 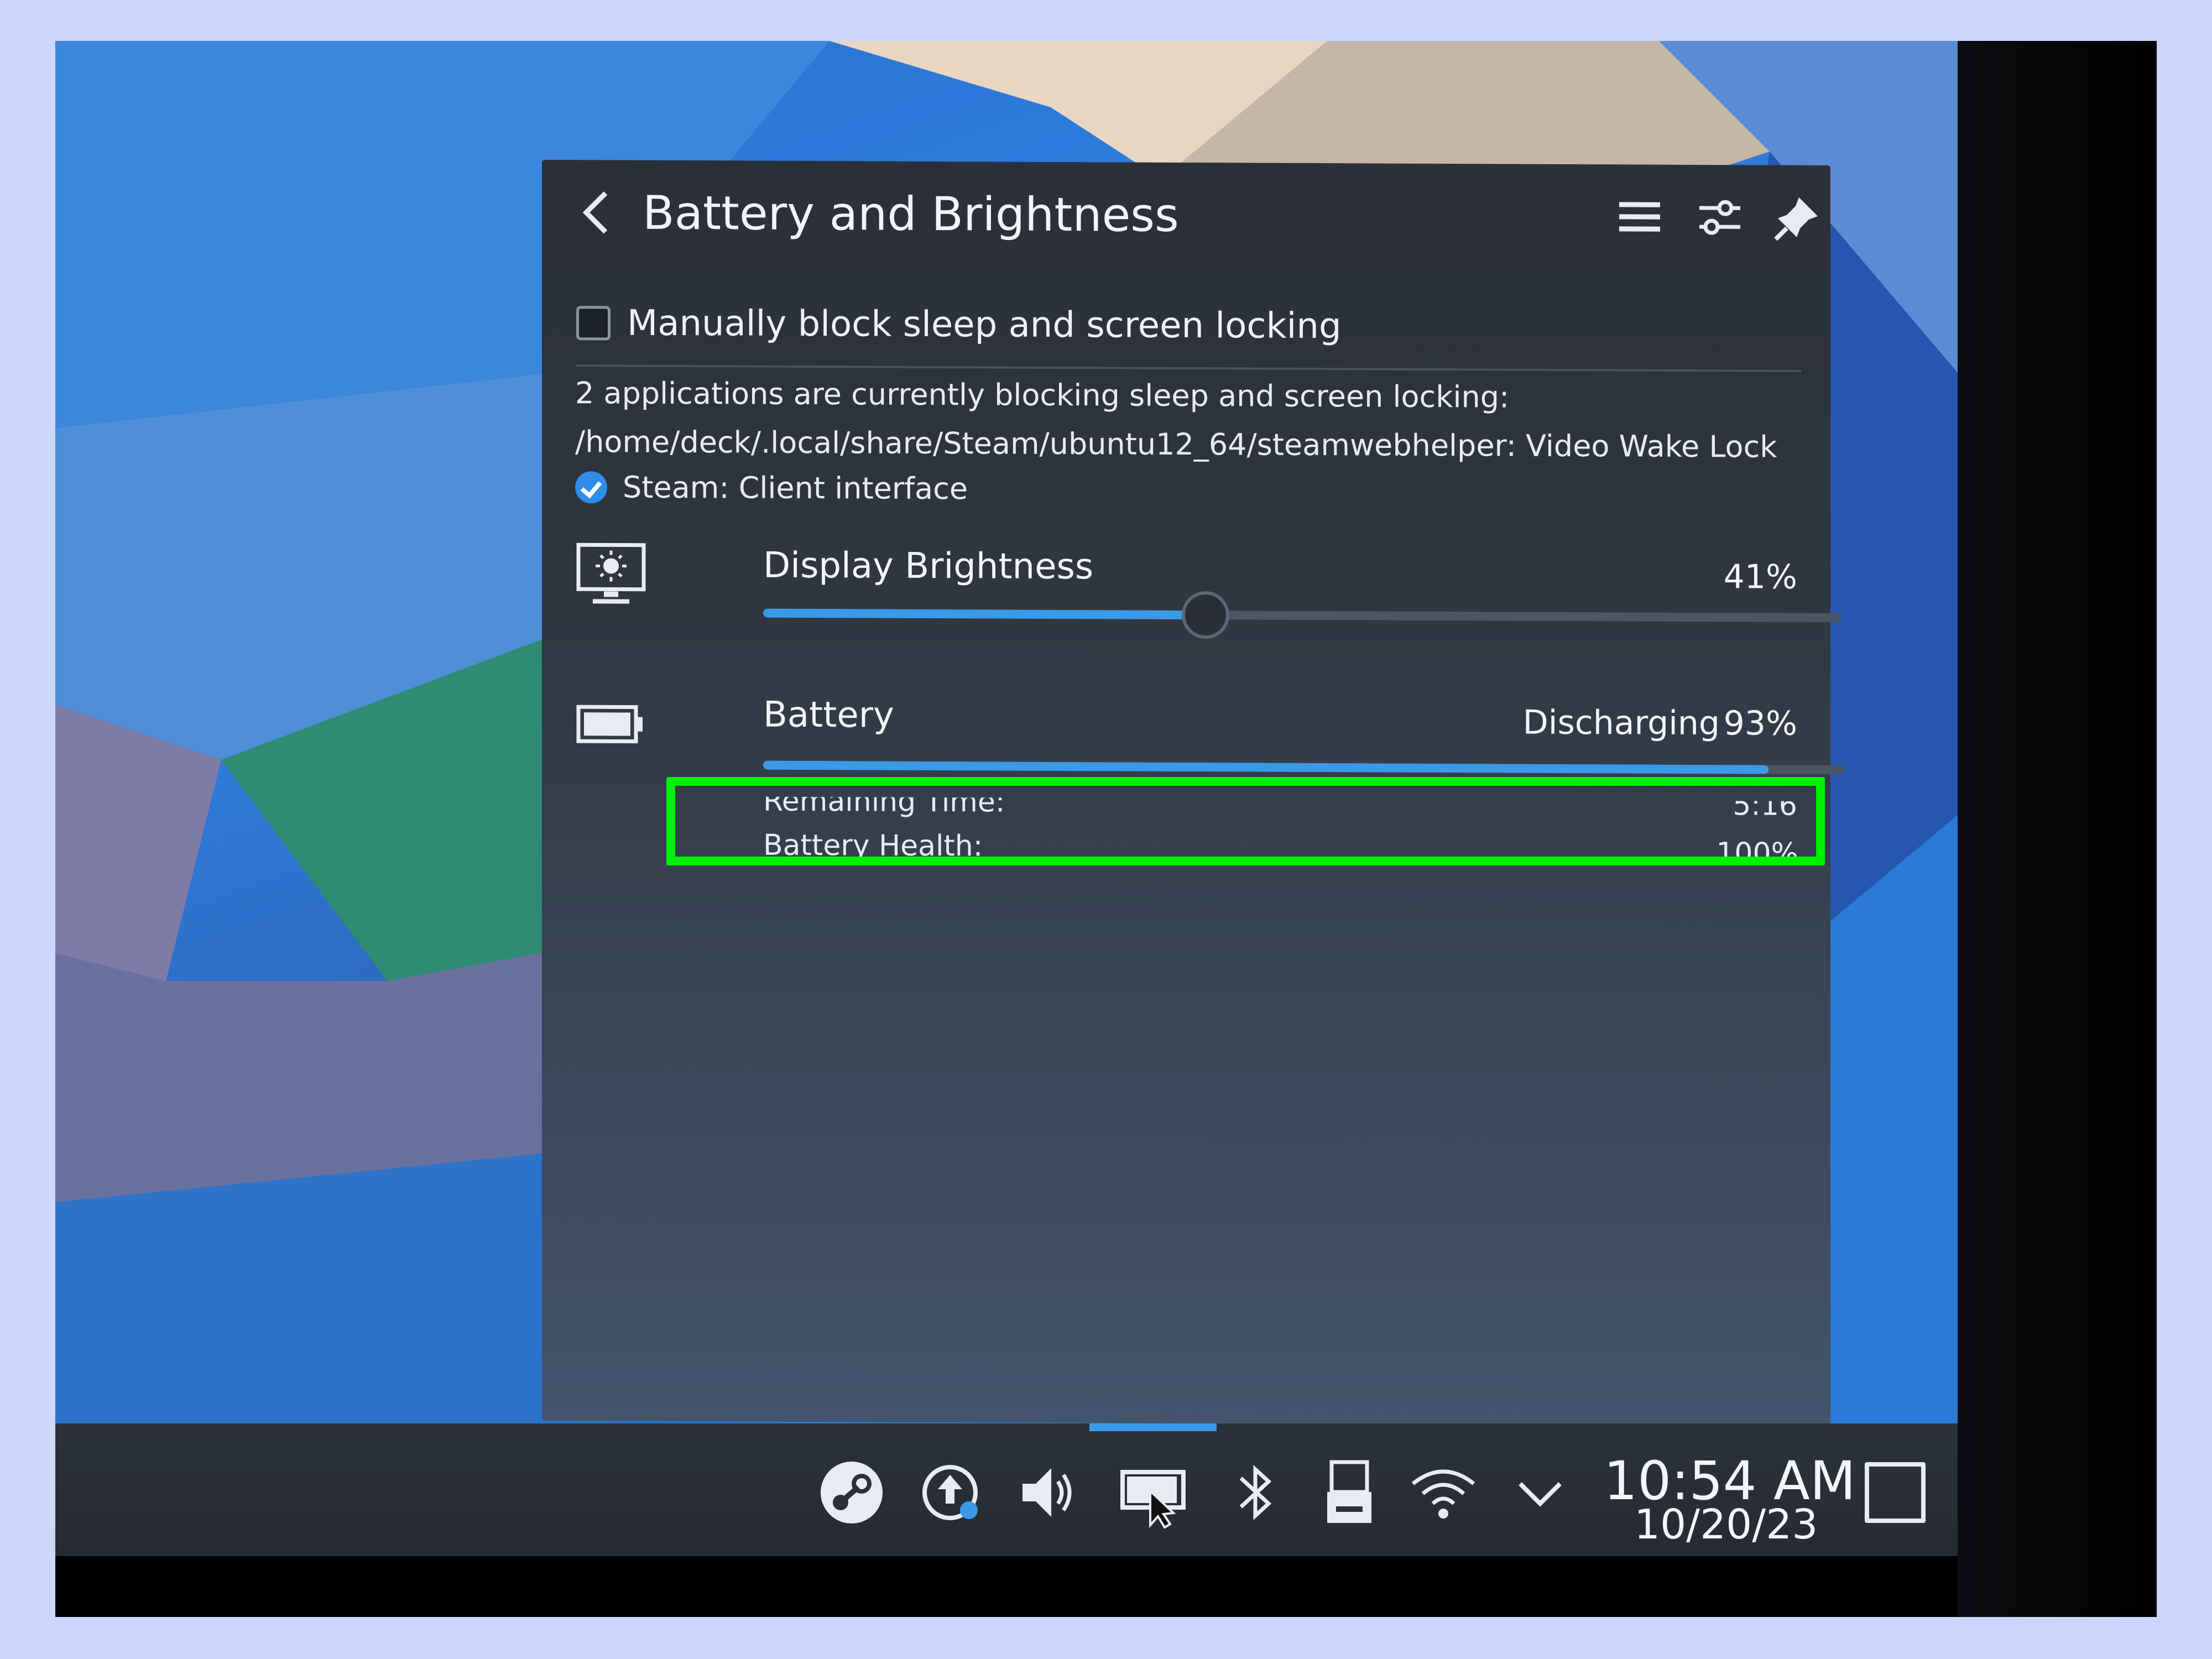 I want to click on battery-icon, so click(x=611, y=724).